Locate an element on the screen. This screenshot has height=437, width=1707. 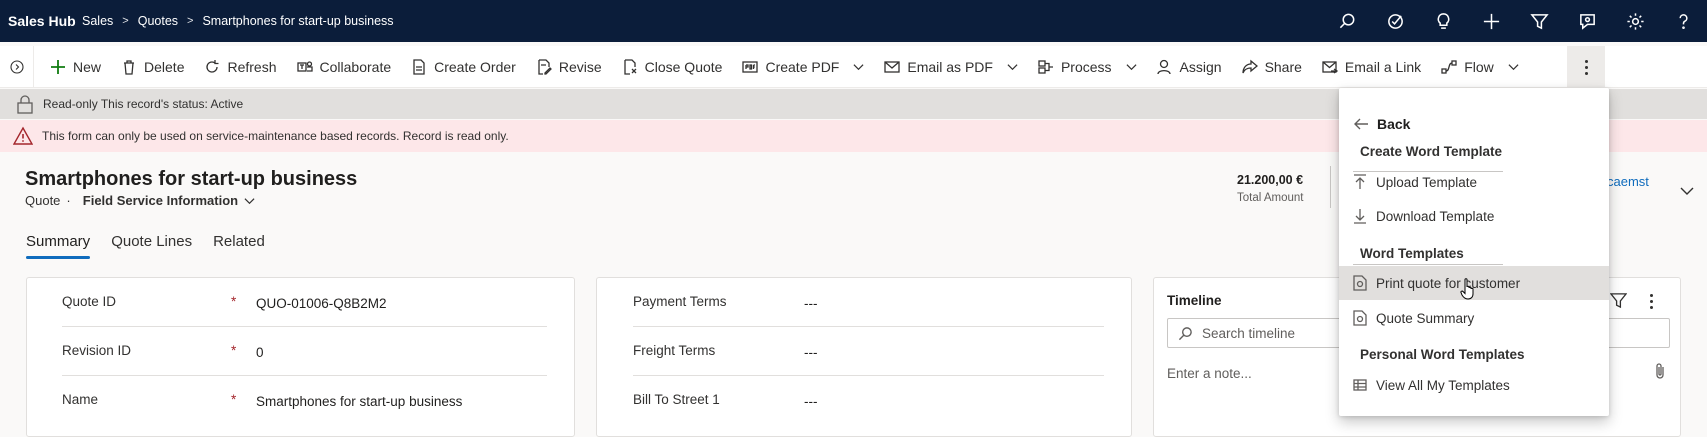
refresh-button: Refresh is located at coordinates (240, 67).